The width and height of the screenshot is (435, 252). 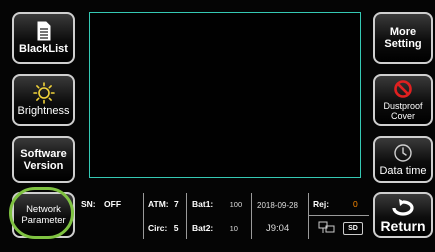 I want to click on bat2-value: 10, so click(x=233, y=228).